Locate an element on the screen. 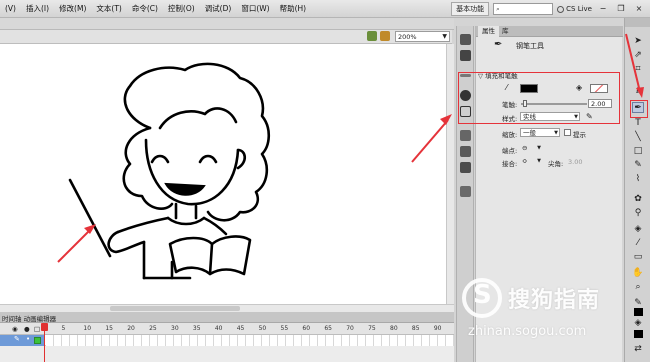 The width and height of the screenshot is (650, 362). join-round-icon: ≎ is located at coordinates (525, 161).